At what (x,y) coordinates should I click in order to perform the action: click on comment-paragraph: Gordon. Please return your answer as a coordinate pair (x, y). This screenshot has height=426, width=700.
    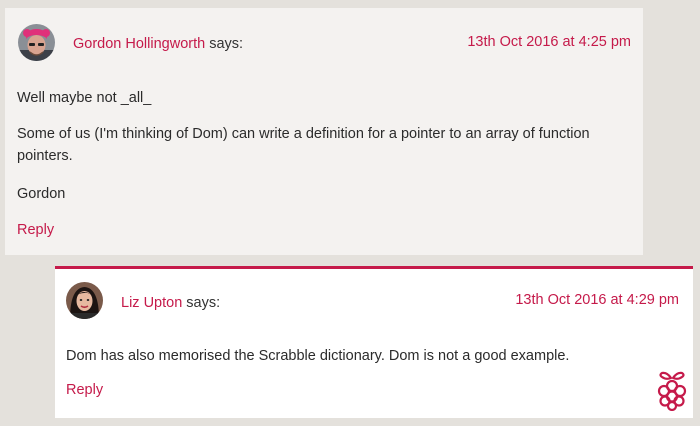
    Looking at the image, I should click on (41, 194).